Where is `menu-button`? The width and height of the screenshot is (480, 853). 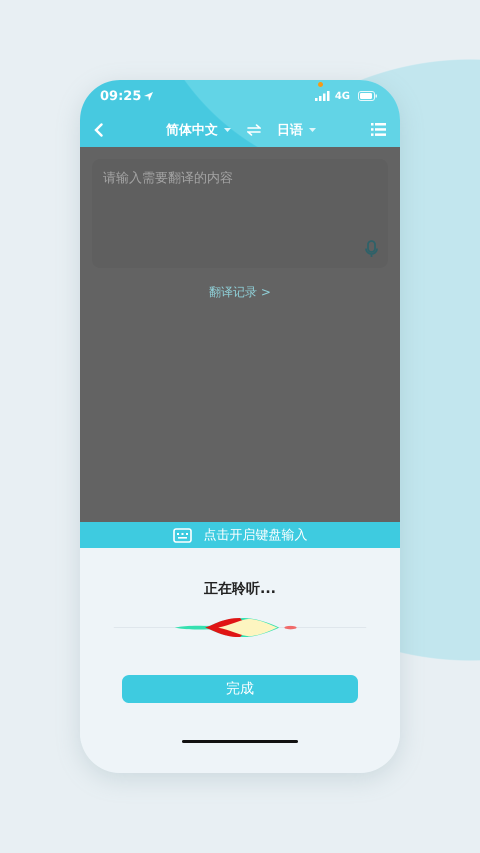 menu-button is located at coordinates (378, 129).